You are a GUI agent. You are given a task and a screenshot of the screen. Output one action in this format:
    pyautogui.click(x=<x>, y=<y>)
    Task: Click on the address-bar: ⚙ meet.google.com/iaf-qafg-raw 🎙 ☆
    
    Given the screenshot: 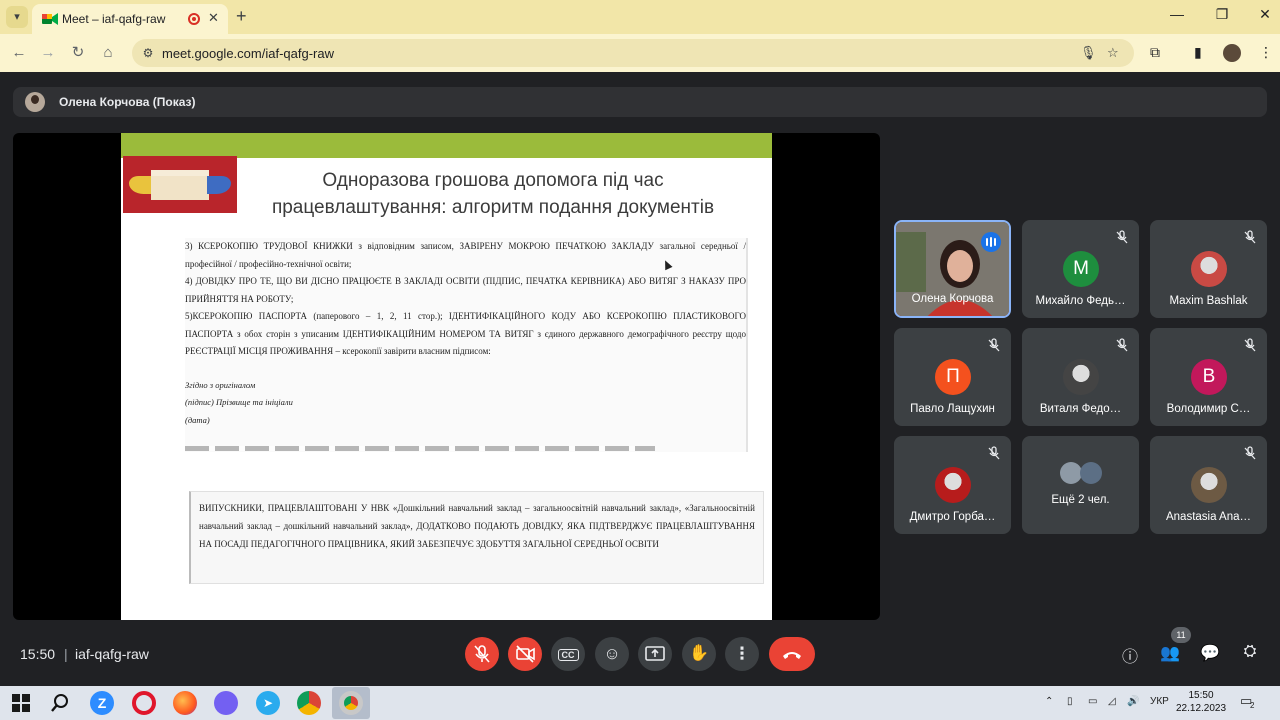 What is the action you would take?
    pyautogui.click(x=633, y=53)
    